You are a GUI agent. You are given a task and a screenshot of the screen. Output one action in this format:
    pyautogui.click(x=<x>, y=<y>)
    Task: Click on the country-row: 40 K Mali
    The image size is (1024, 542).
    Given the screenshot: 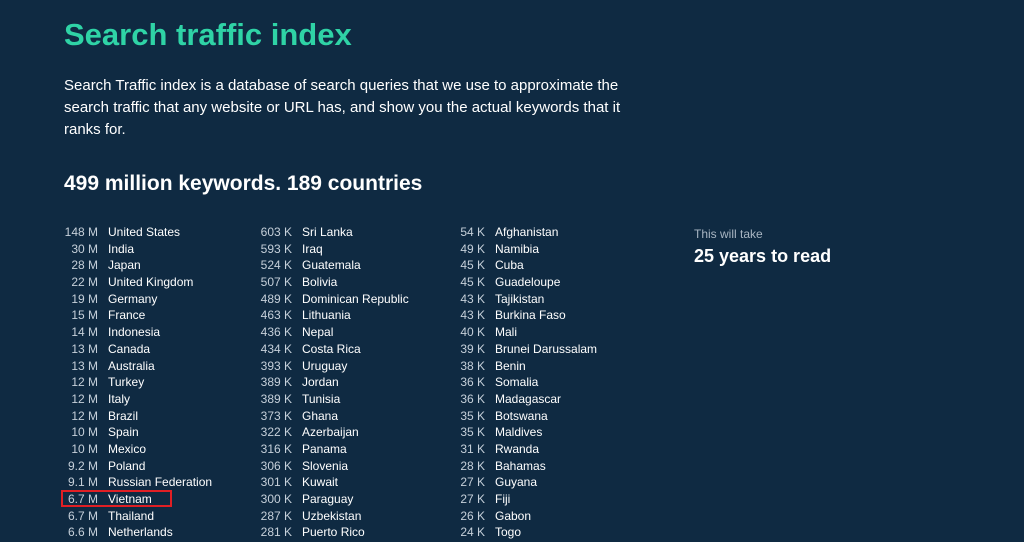 What is the action you would take?
    pyautogui.click(x=524, y=332)
    